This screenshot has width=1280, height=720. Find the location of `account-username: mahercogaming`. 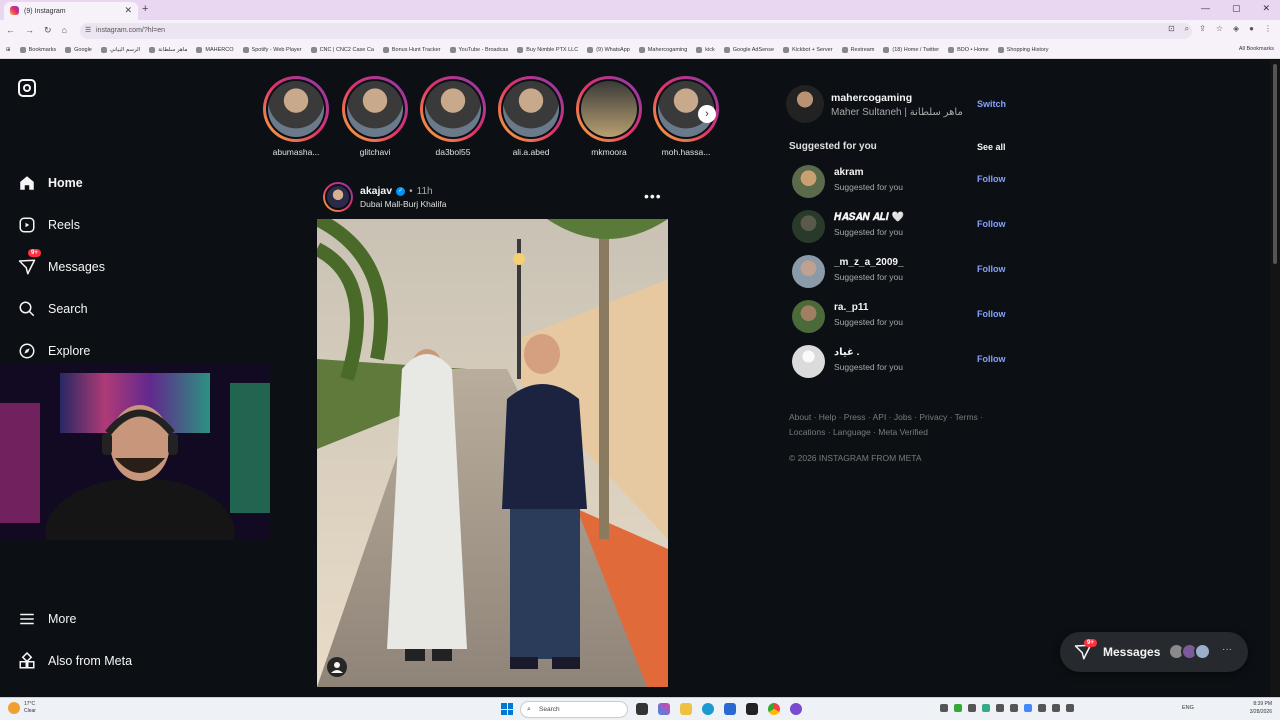

account-username: mahercogaming is located at coordinates (871, 98).